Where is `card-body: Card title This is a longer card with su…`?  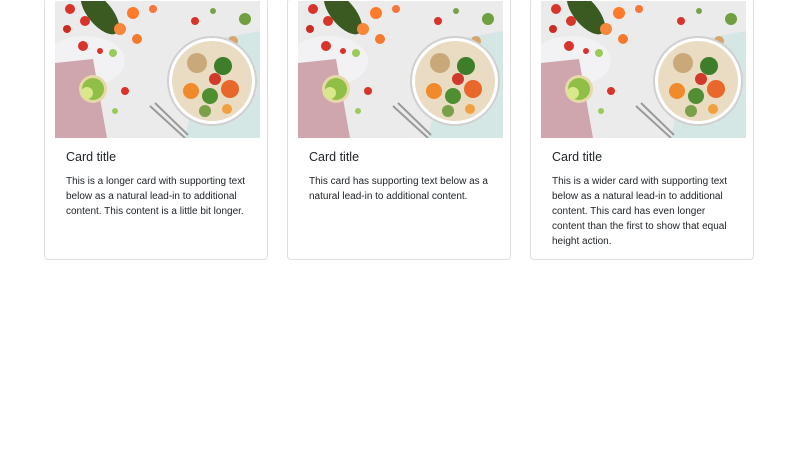 card-body: Card title This is a longer card with su… is located at coordinates (159, 184).